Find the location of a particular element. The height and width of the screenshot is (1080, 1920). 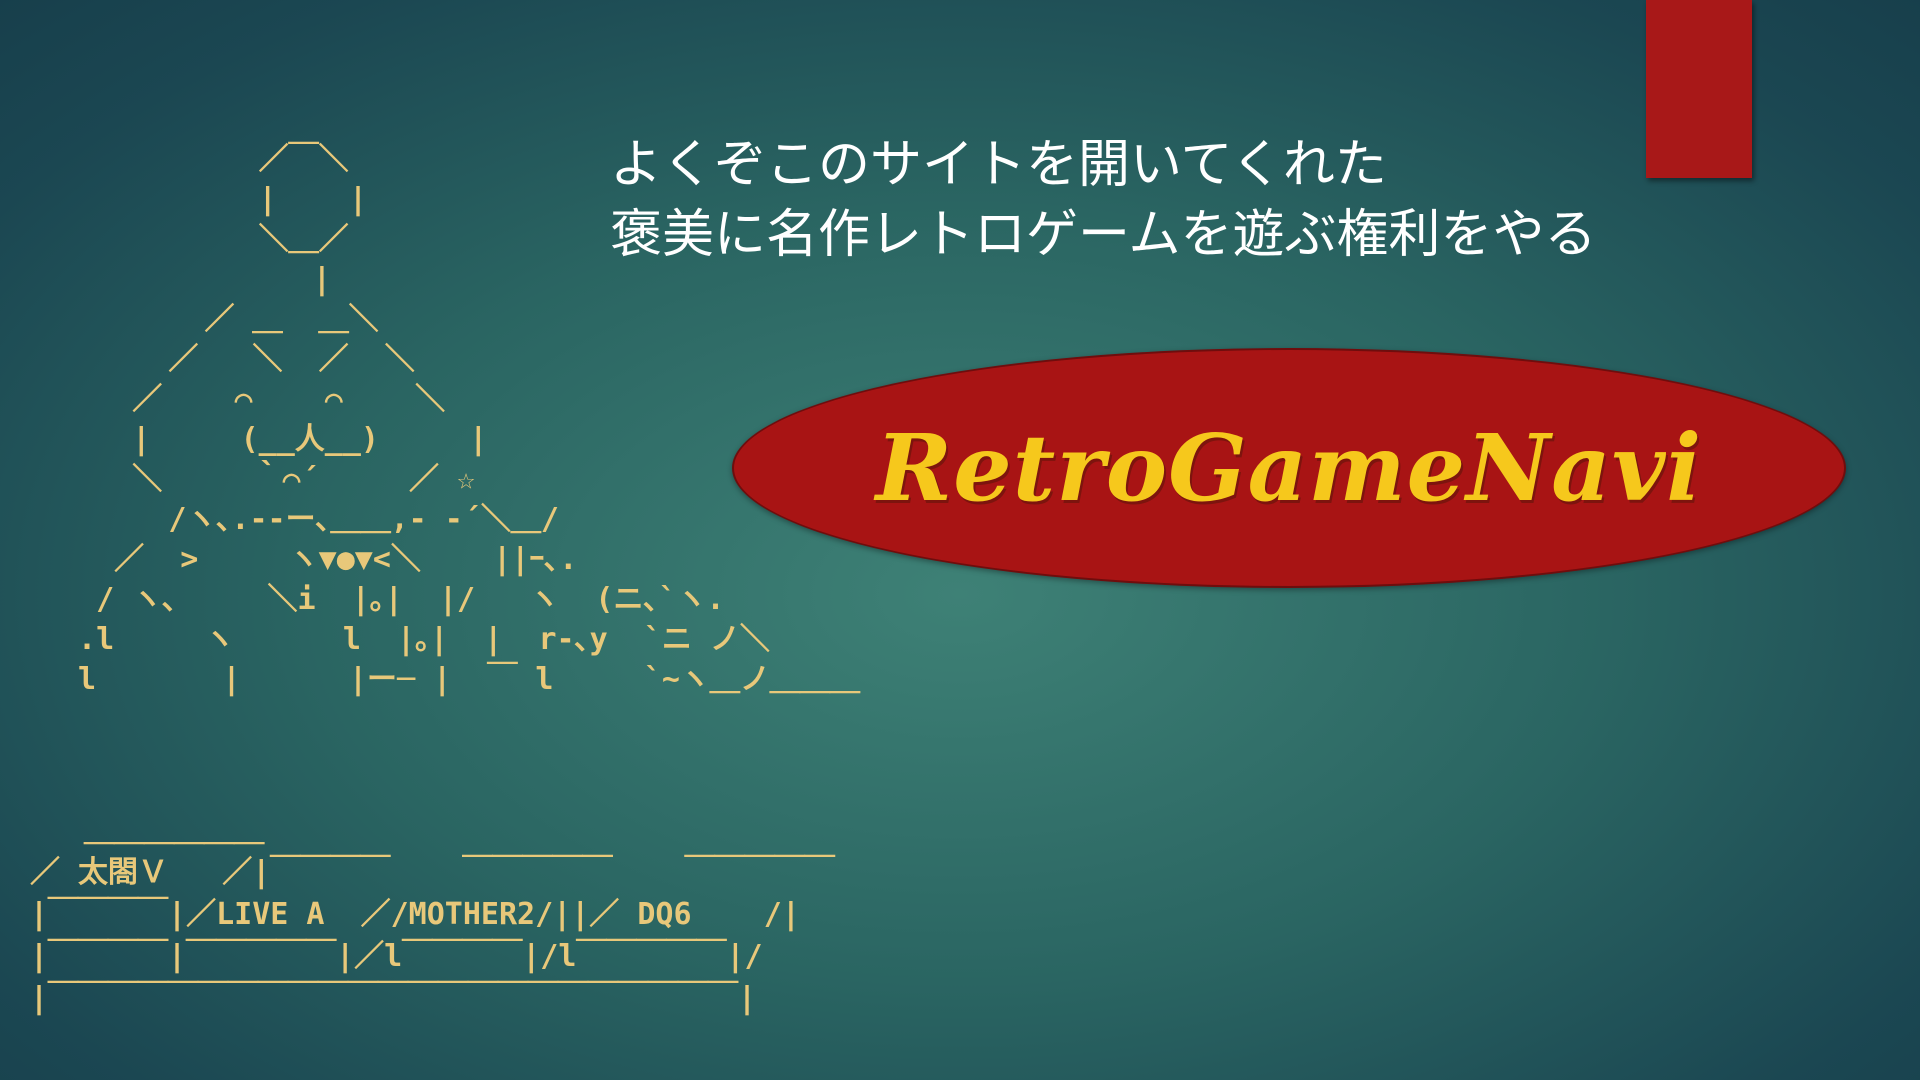

site-logo-text: RetroGameNavi is located at coordinates (1289, 468).